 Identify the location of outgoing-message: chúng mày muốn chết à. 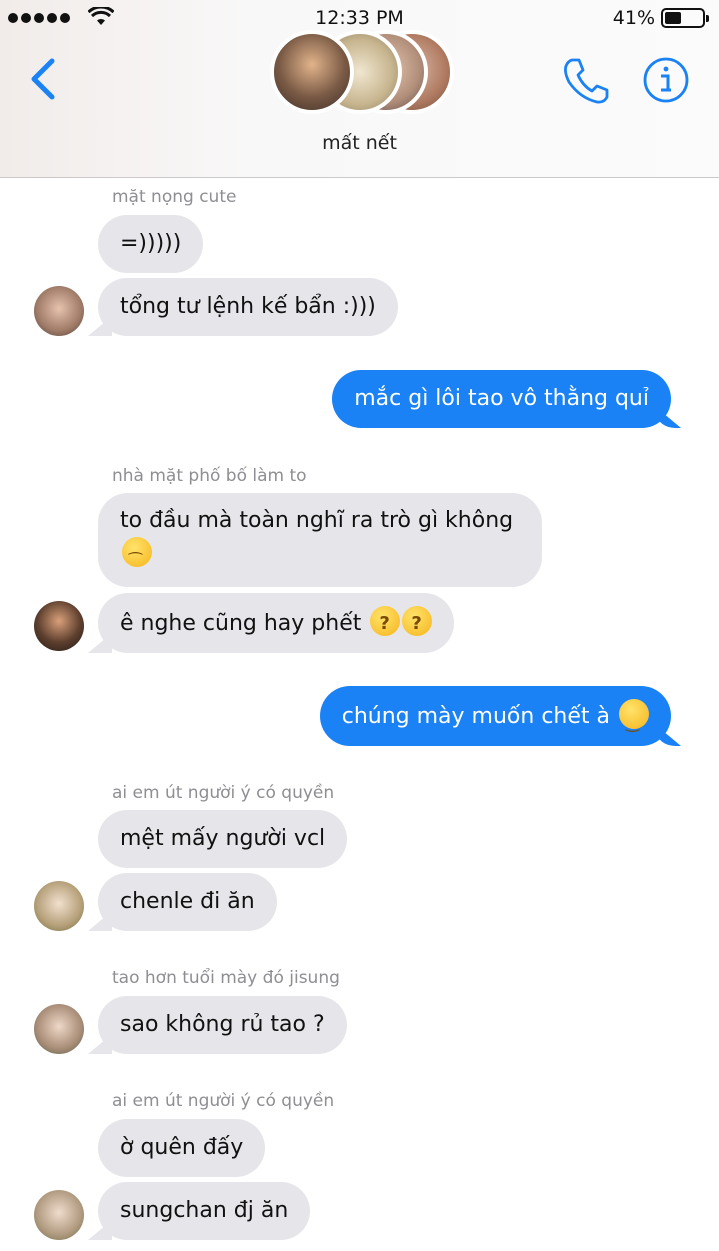
(495, 716).